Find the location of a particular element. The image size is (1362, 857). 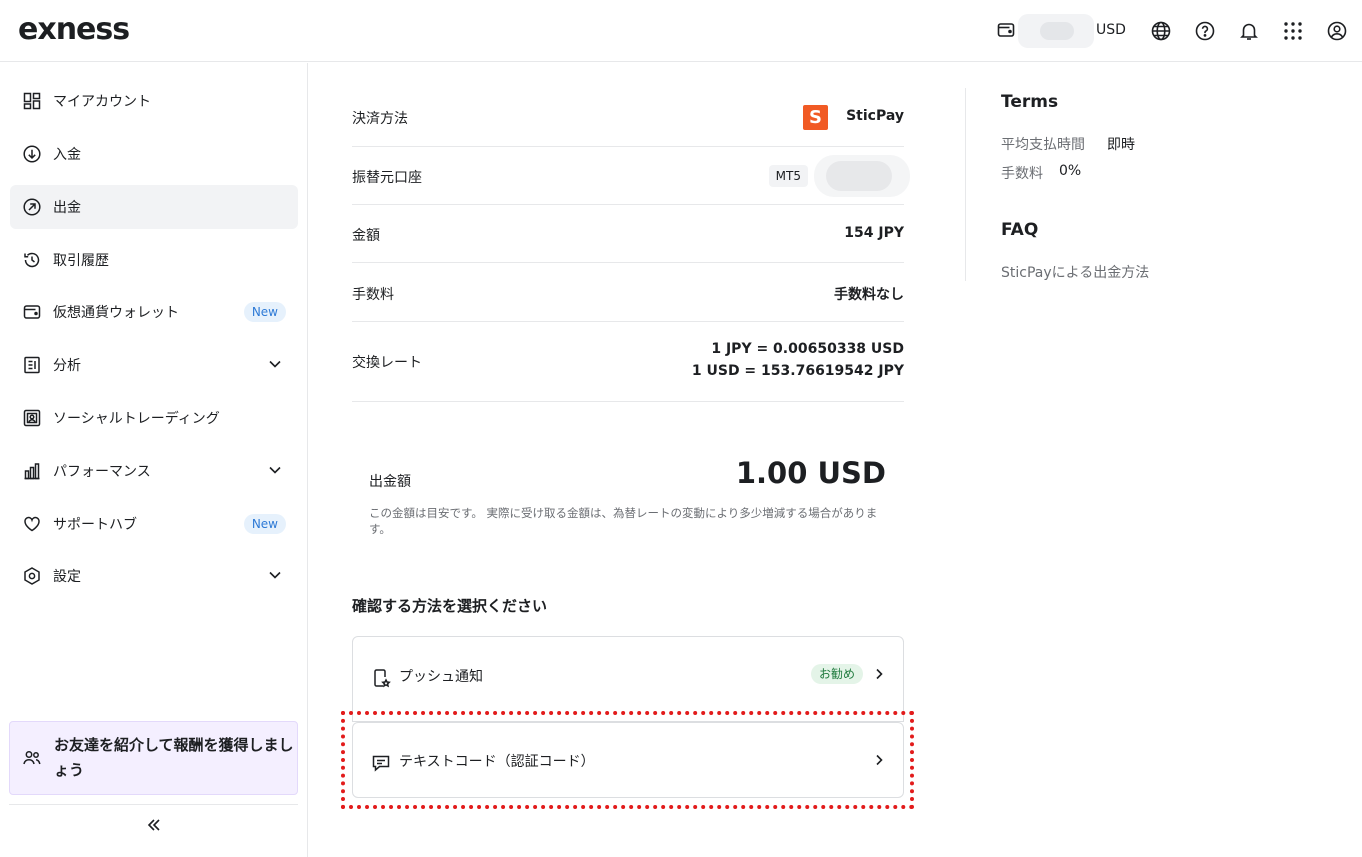

refer-friend-text: お友達を紹介して報酬を獲得しましょう is located at coordinates (174, 757).